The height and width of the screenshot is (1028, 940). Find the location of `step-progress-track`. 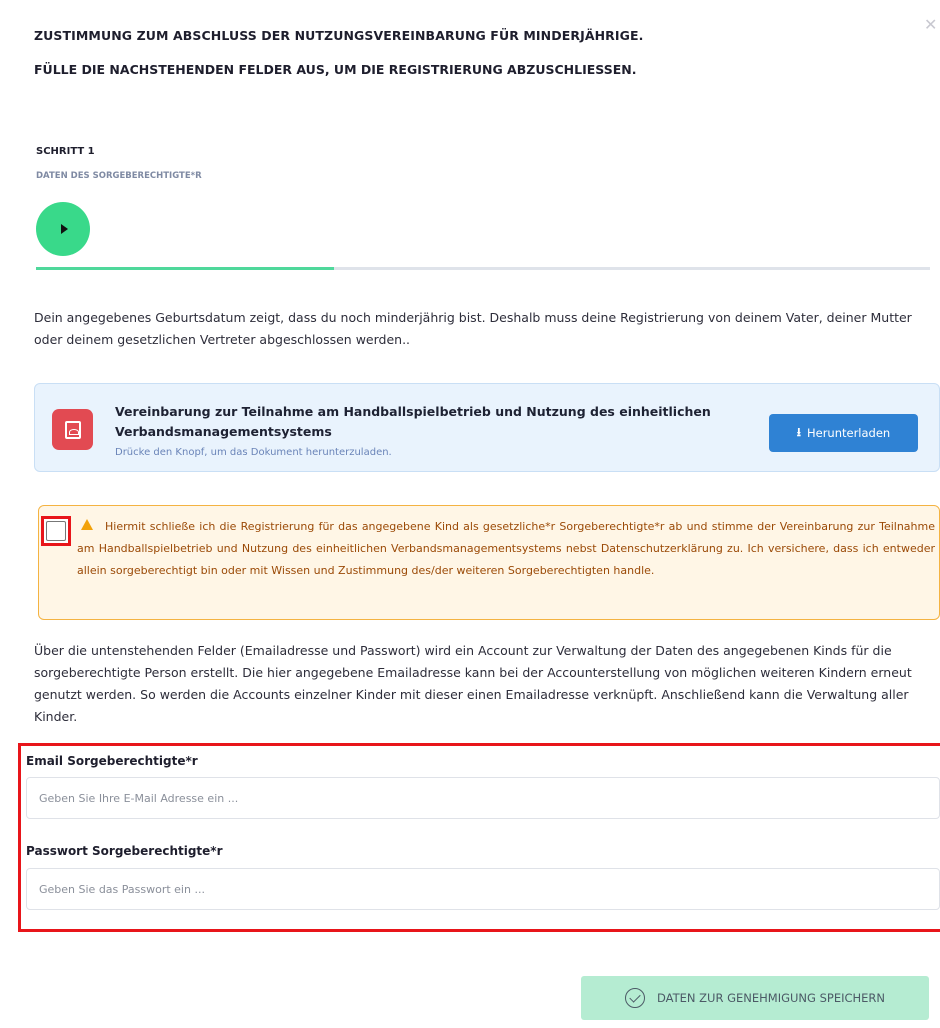

step-progress-track is located at coordinates (483, 268).